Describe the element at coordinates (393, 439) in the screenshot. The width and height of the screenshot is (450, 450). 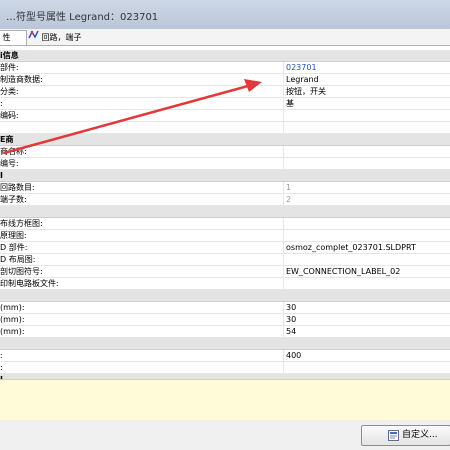
I see `customize-icon` at that location.